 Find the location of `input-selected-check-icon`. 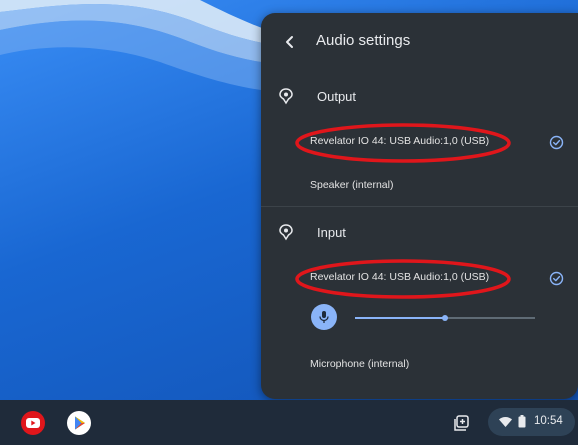

input-selected-check-icon is located at coordinates (556, 278).